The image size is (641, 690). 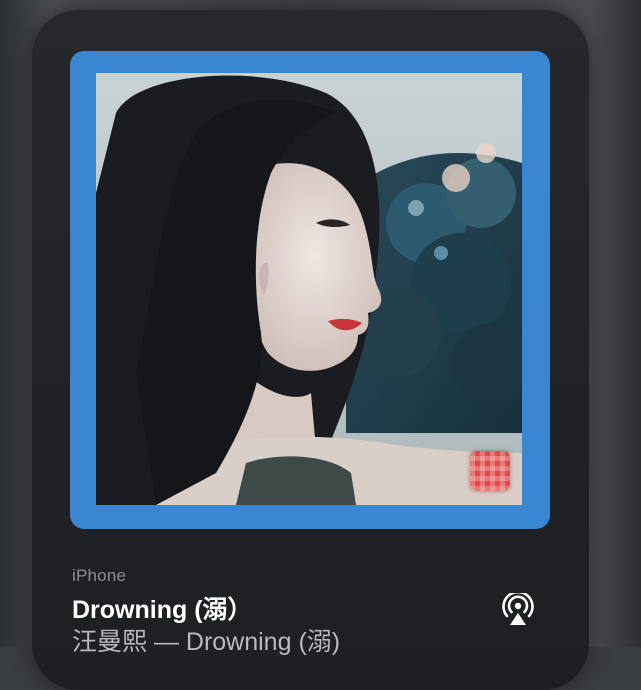 I want to click on artist-album-line: 汪曼熙 — Drowning (溺), so click(x=206, y=642).